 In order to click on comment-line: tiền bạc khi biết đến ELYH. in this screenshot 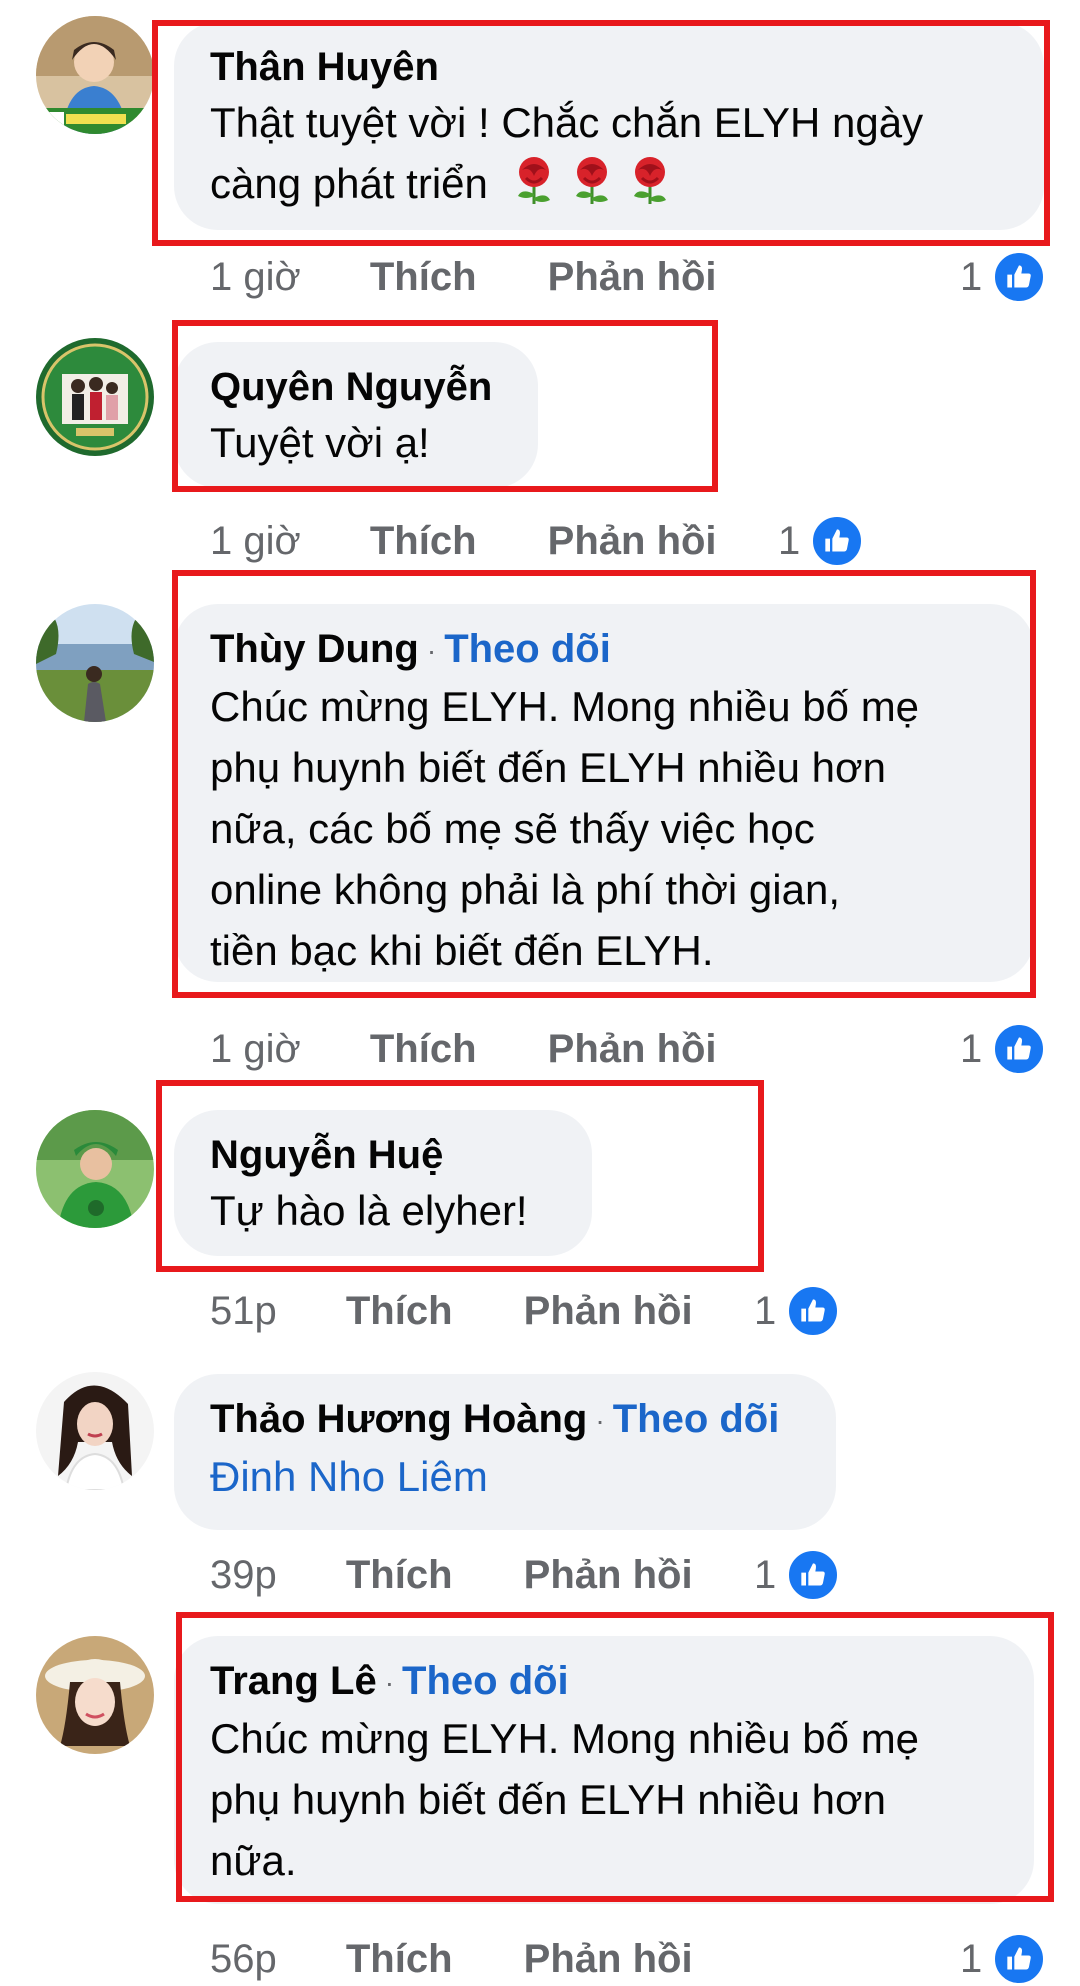, I will do `click(462, 951)`.